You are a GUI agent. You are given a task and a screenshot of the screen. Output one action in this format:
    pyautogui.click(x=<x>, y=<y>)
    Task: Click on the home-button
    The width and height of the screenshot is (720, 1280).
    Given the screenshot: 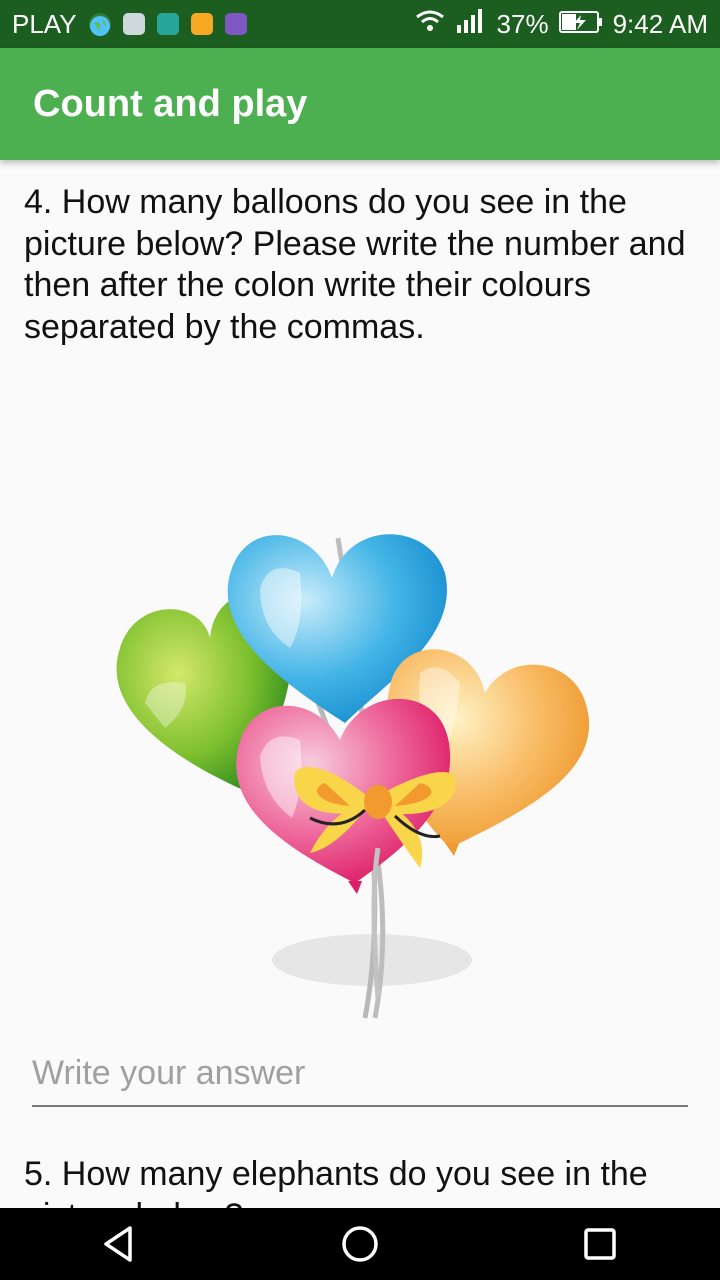 What is the action you would take?
    pyautogui.click(x=360, y=1244)
    